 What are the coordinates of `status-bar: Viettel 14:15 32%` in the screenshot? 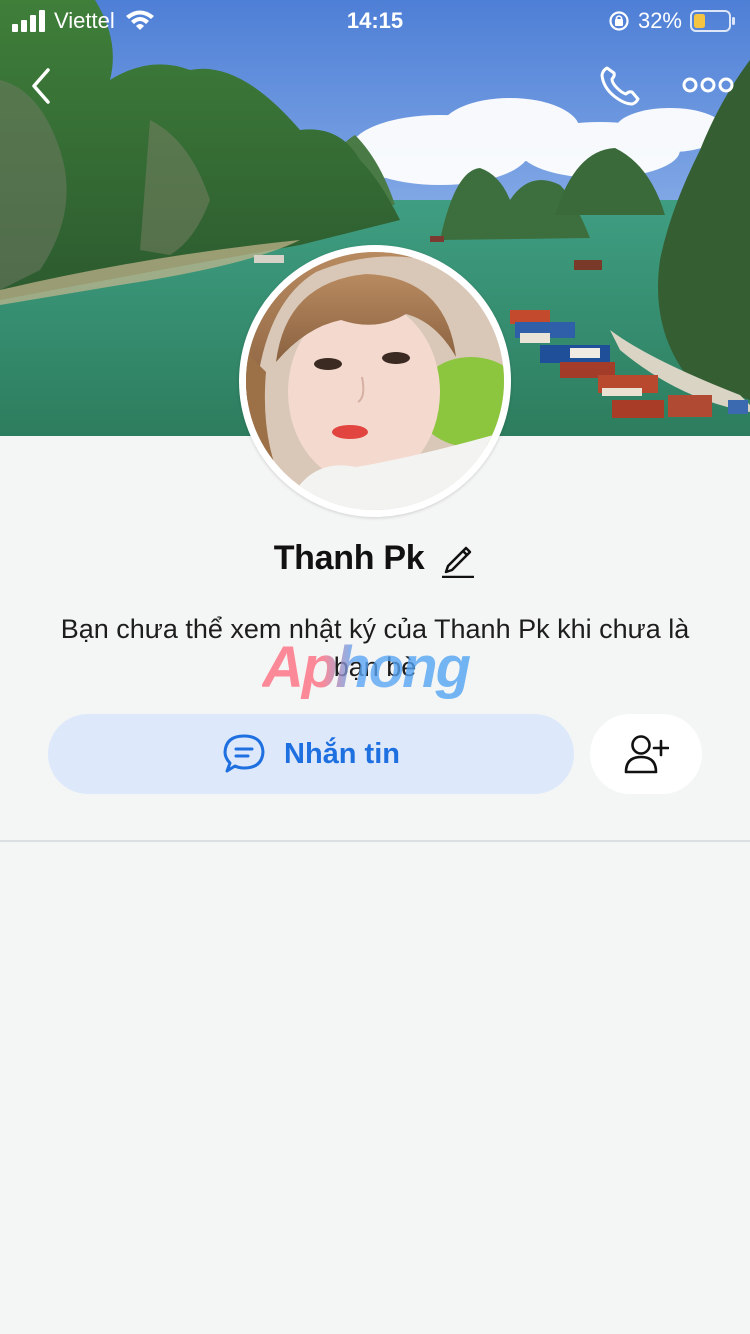 It's located at (375, 20).